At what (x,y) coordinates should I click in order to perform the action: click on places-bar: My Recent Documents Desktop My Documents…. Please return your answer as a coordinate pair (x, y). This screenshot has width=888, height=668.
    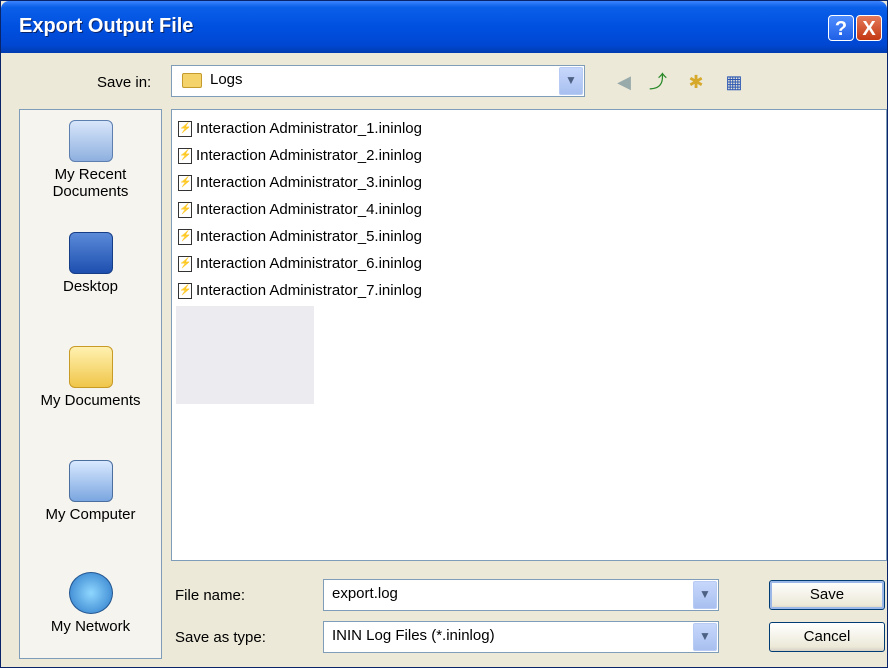
    Looking at the image, I should click on (90, 384).